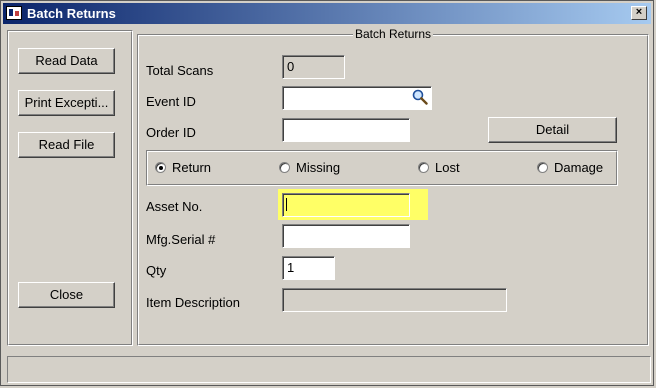 The width and height of the screenshot is (656, 388). I want to click on qty-field: 1, so click(308, 268).